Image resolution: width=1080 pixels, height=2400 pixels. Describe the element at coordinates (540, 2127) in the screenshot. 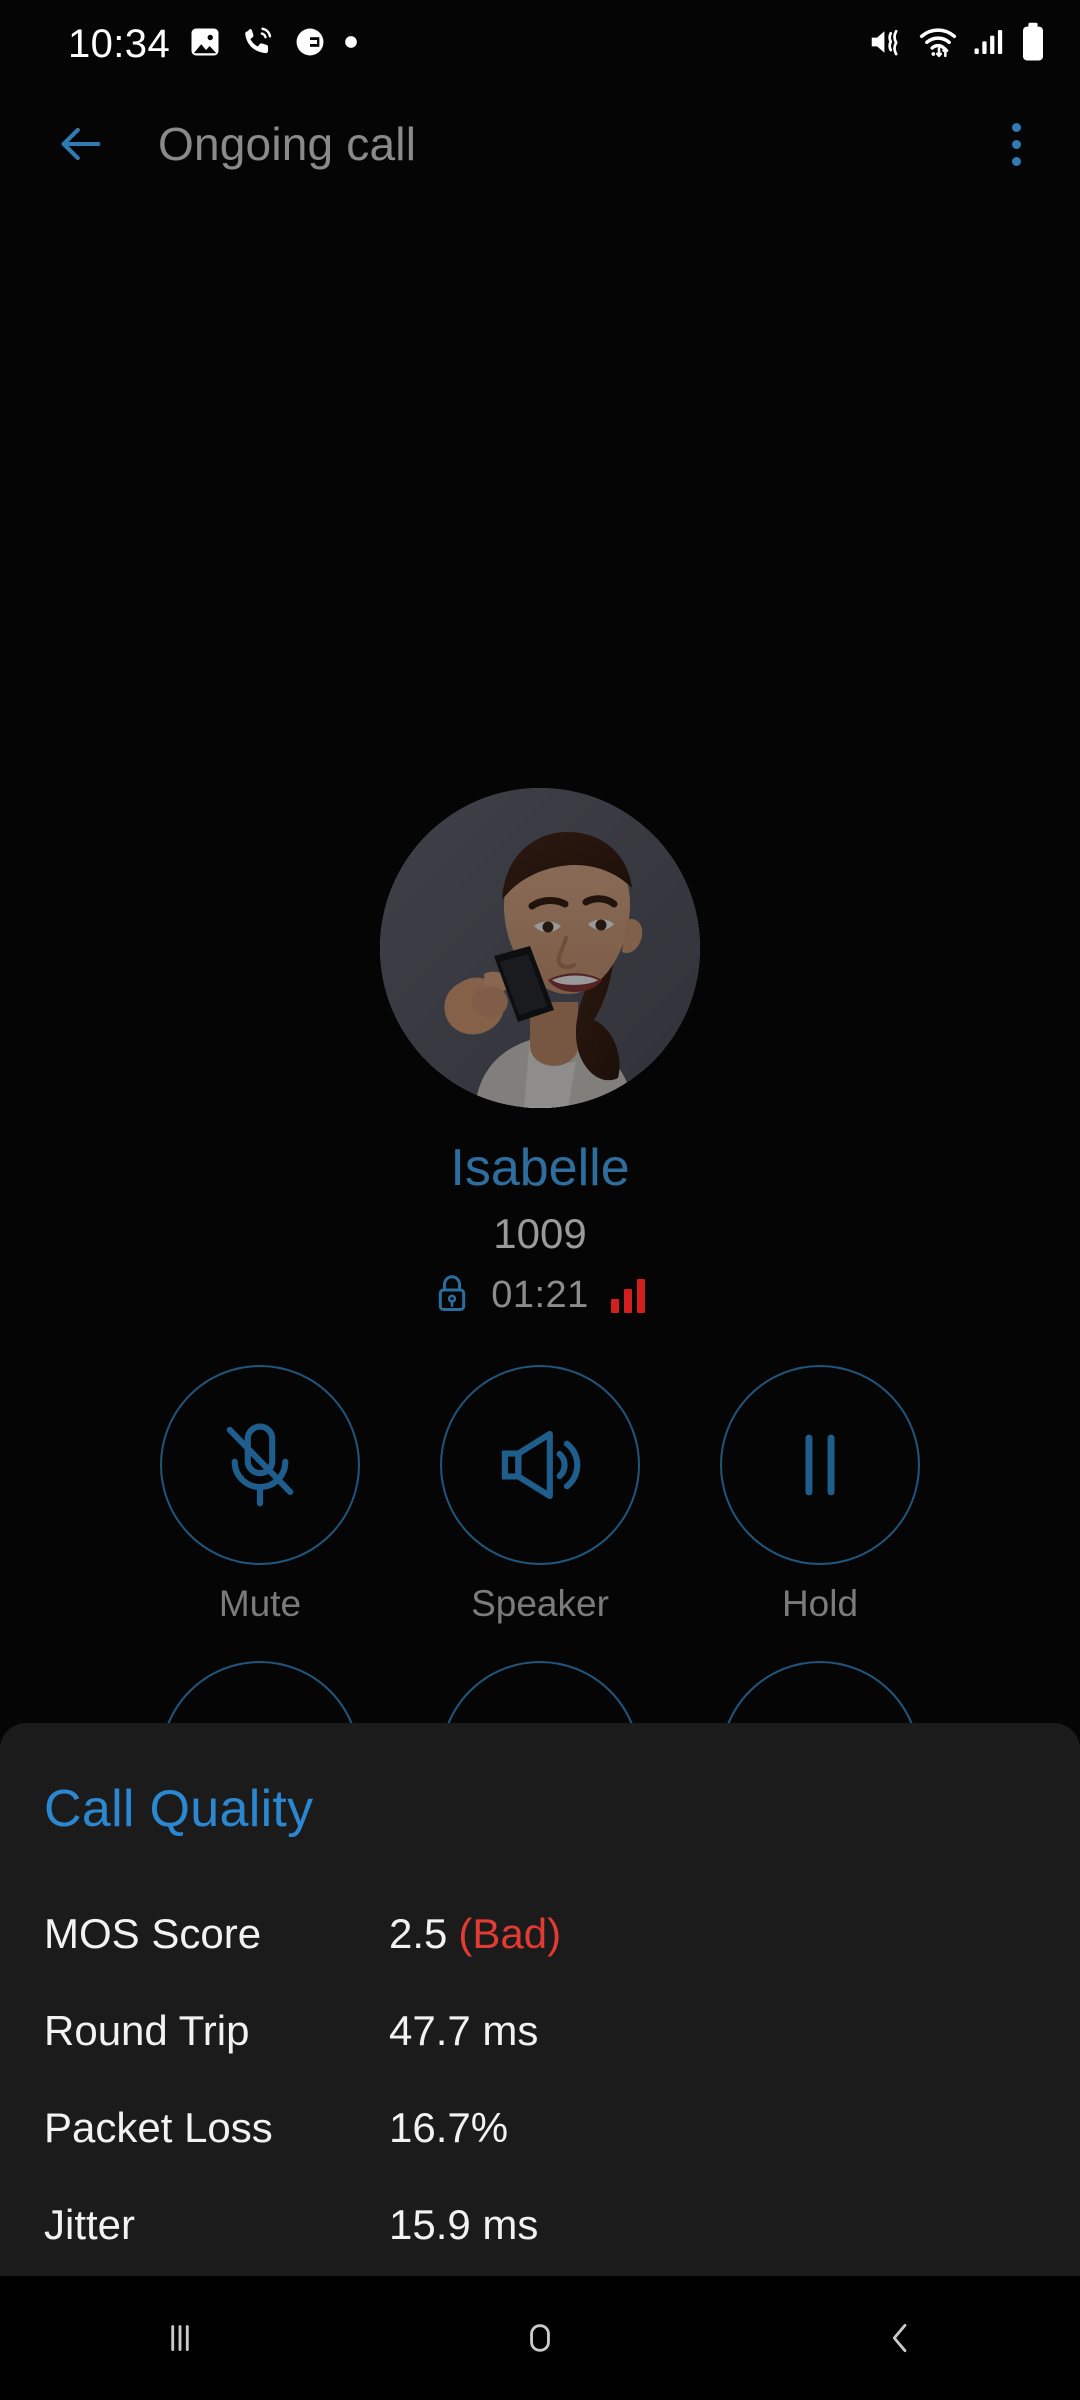

I see `metric-row: Packet Loss 16.7%` at that location.